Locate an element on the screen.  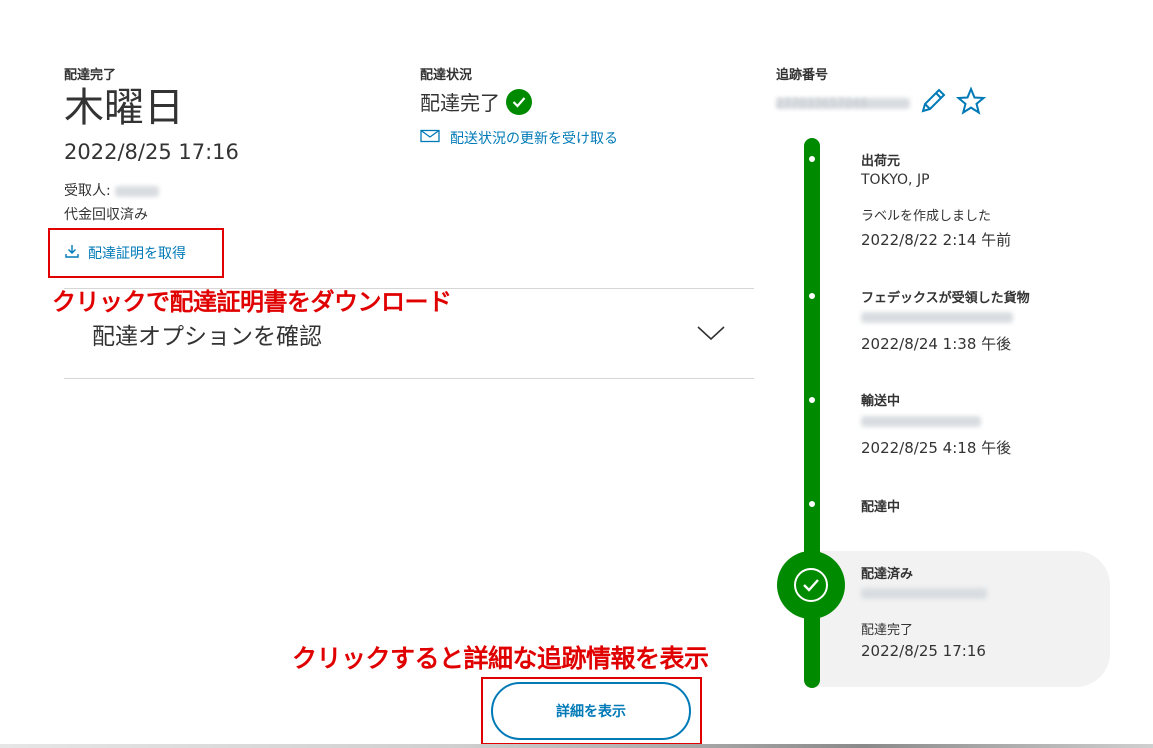
tracking-number-redacted: 277033657046 is located at coordinates (843, 103).